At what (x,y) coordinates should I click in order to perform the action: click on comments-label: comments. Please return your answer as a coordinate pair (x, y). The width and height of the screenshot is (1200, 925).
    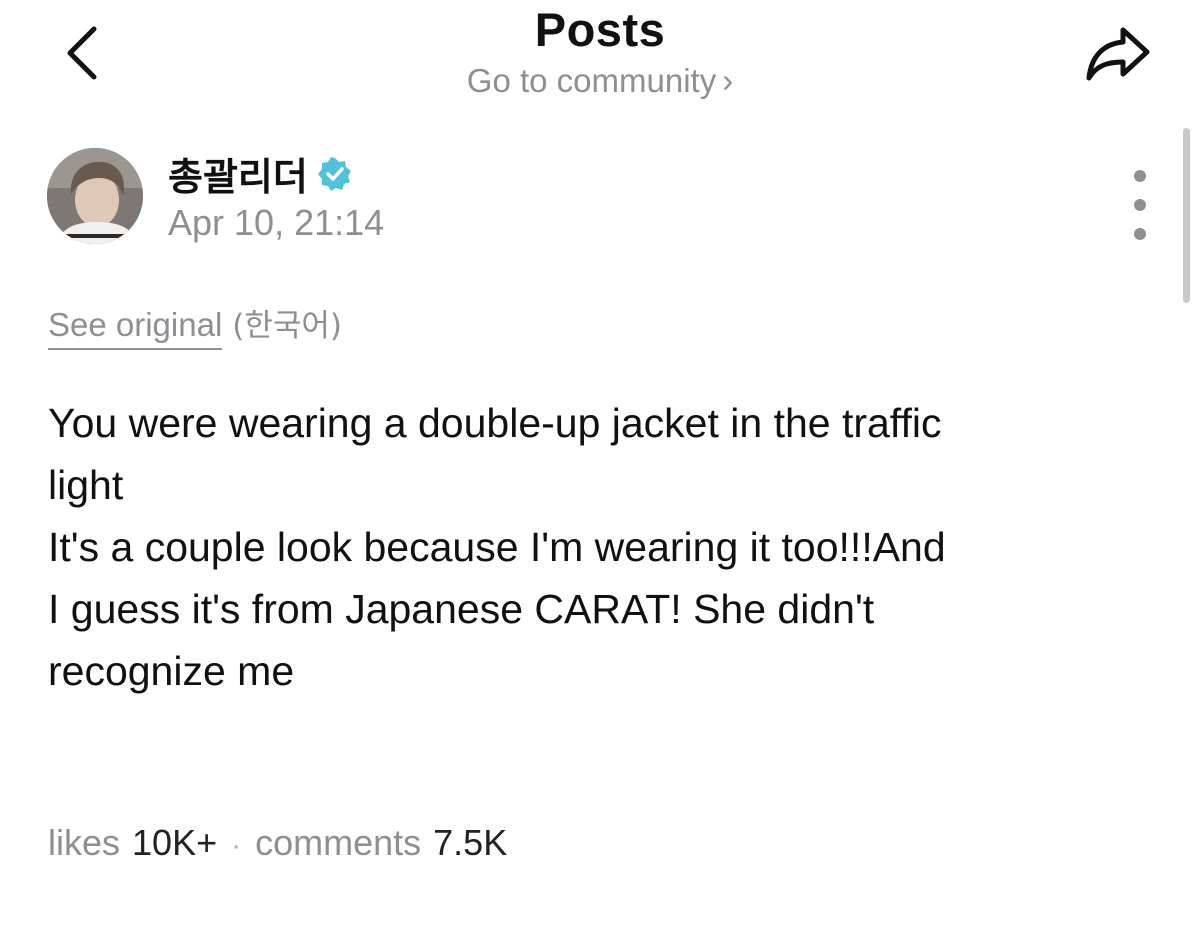
    Looking at the image, I should click on (338, 843).